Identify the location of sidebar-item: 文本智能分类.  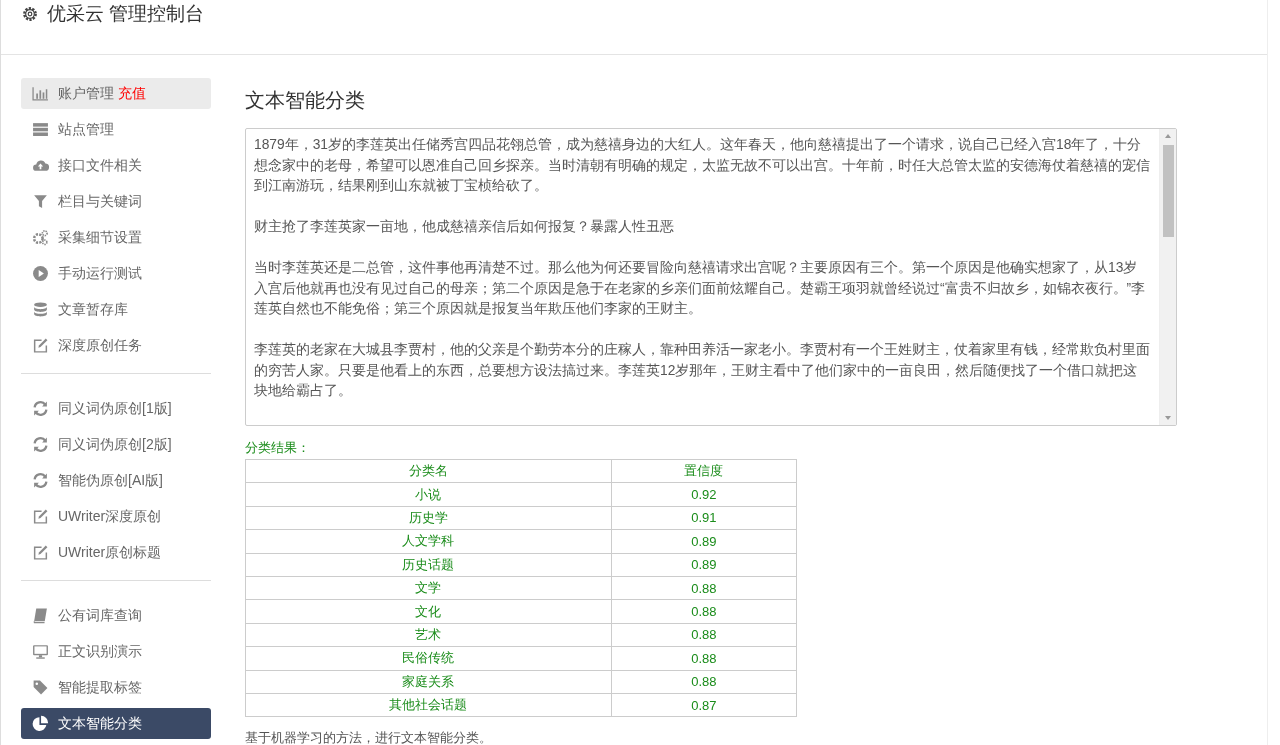
(116, 723).